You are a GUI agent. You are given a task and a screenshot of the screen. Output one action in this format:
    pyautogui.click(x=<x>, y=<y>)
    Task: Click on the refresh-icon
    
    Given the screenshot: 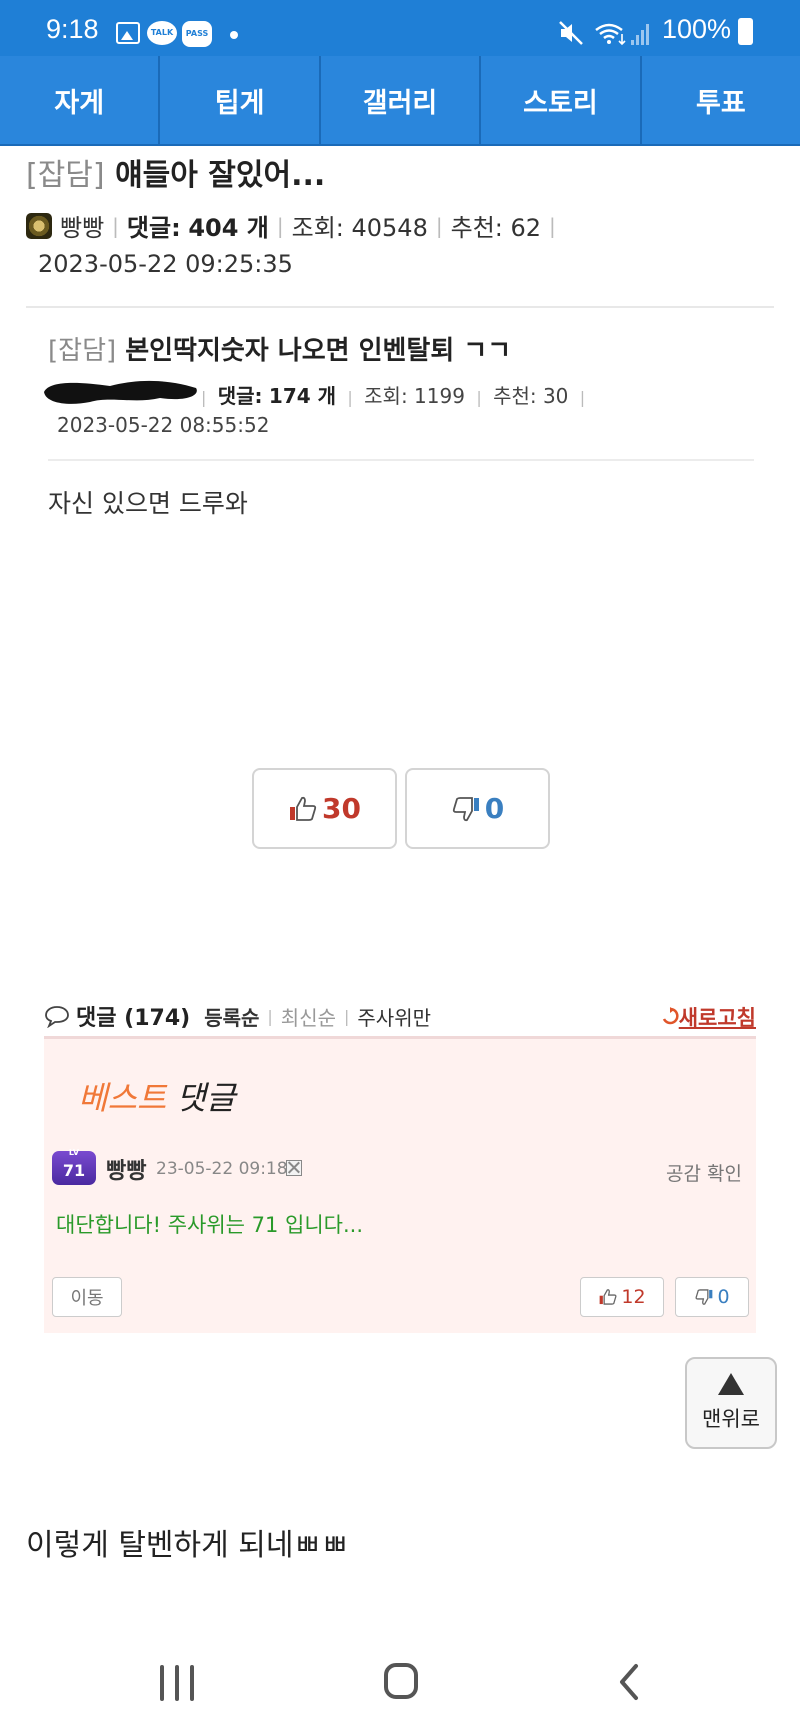 What is the action you would take?
    pyautogui.click(x=670, y=1016)
    